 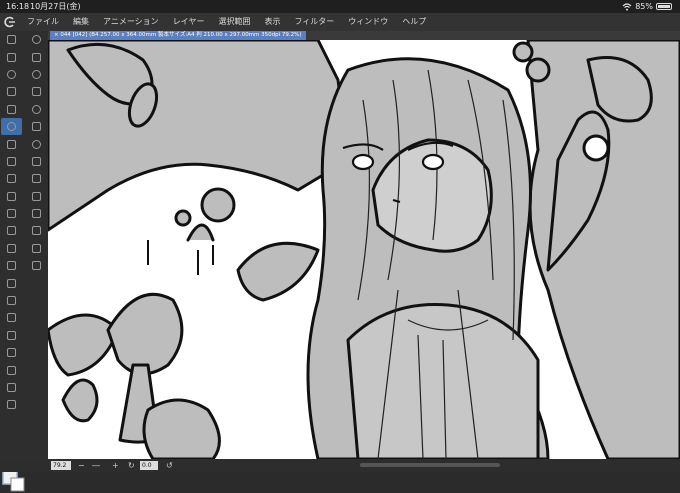 What do you see at coordinates (11, 369) in the screenshot?
I see `ruler-tool` at bounding box center [11, 369].